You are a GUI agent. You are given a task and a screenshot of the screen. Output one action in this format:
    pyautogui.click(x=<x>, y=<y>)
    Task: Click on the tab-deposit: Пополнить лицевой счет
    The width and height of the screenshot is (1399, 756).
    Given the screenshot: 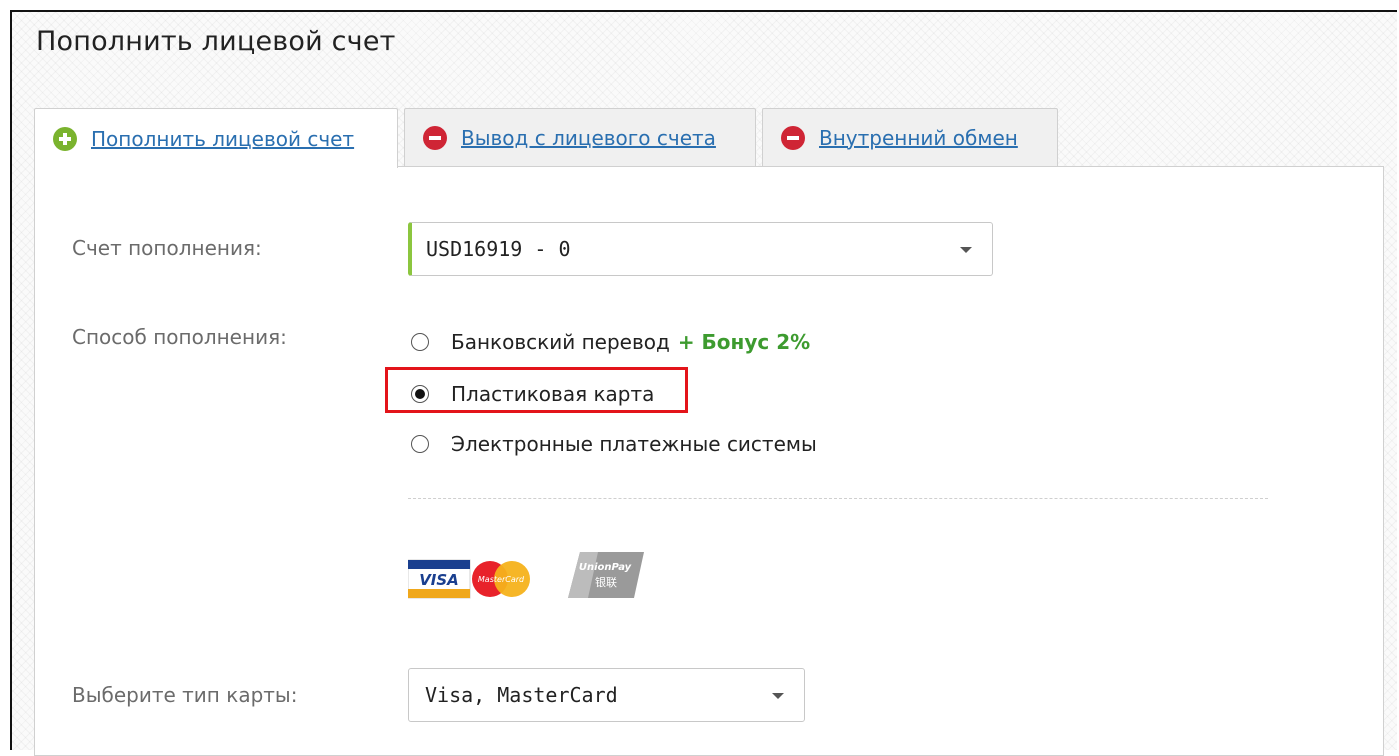 What is the action you would take?
    pyautogui.click(x=216, y=138)
    